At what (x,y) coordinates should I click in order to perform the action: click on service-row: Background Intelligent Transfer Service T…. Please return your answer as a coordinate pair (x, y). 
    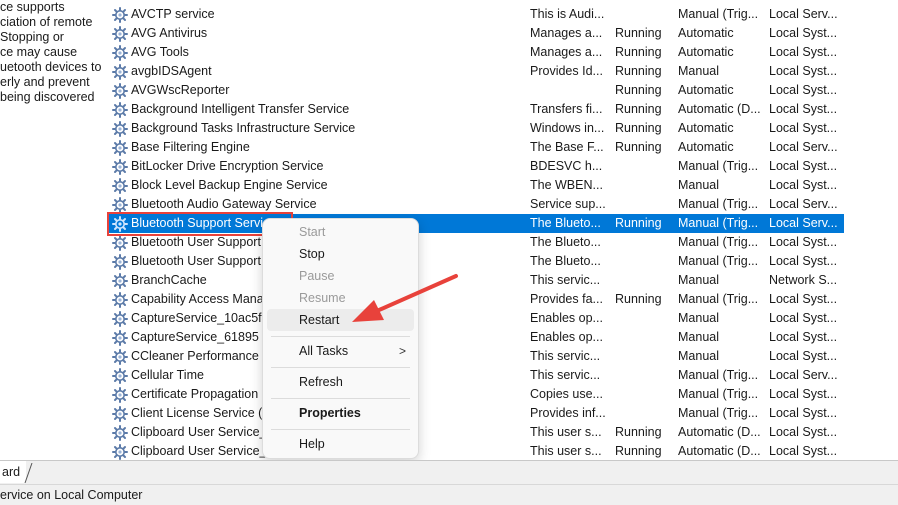
    Looking at the image, I should click on (476, 109).